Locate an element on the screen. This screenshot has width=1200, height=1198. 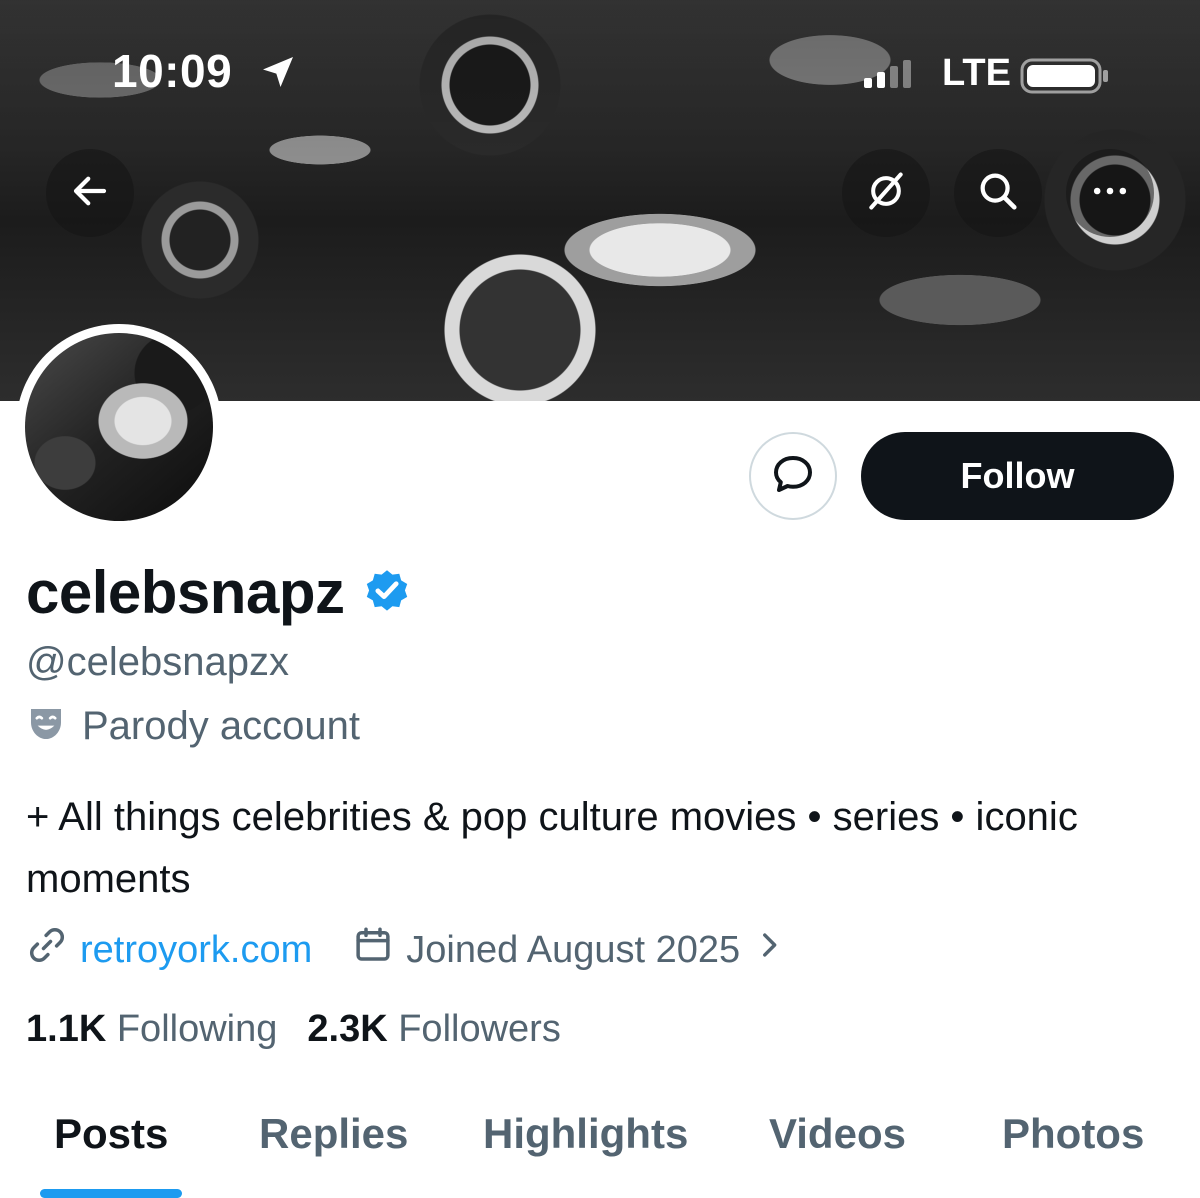
more-horizontal-icon is located at coordinates (1110, 193).